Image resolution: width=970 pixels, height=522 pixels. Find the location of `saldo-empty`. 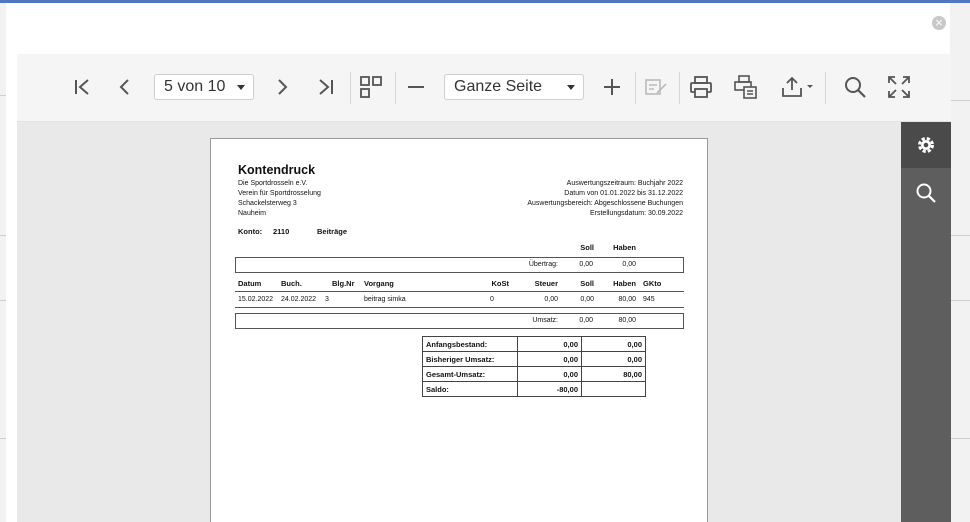

saldo-empty is located at coordinates (613, 389).